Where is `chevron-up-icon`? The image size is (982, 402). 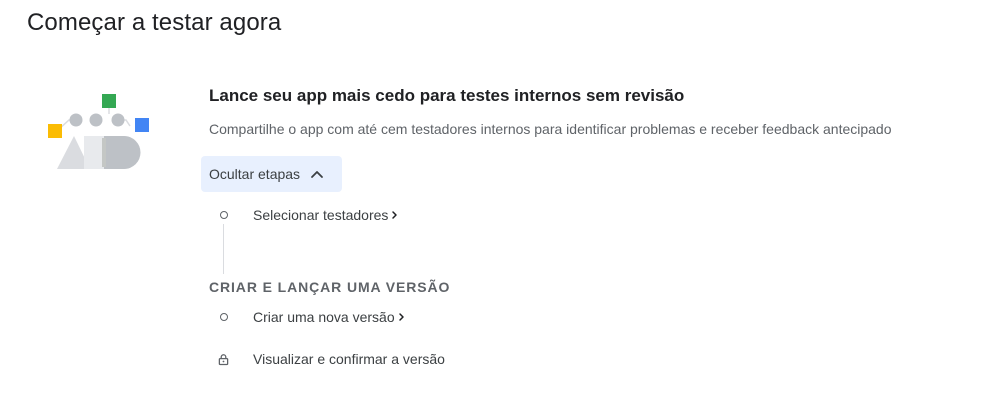
chevron-up-icon is located at coordinates (317, 174).